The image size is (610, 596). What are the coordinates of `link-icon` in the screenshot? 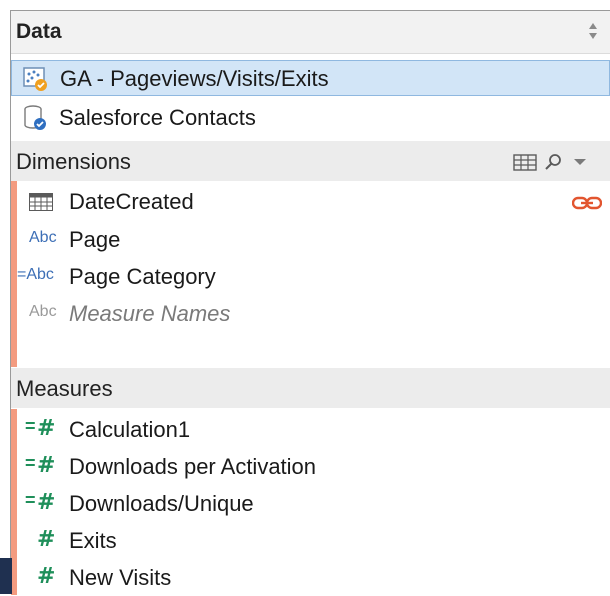 It's located at (587, 203).